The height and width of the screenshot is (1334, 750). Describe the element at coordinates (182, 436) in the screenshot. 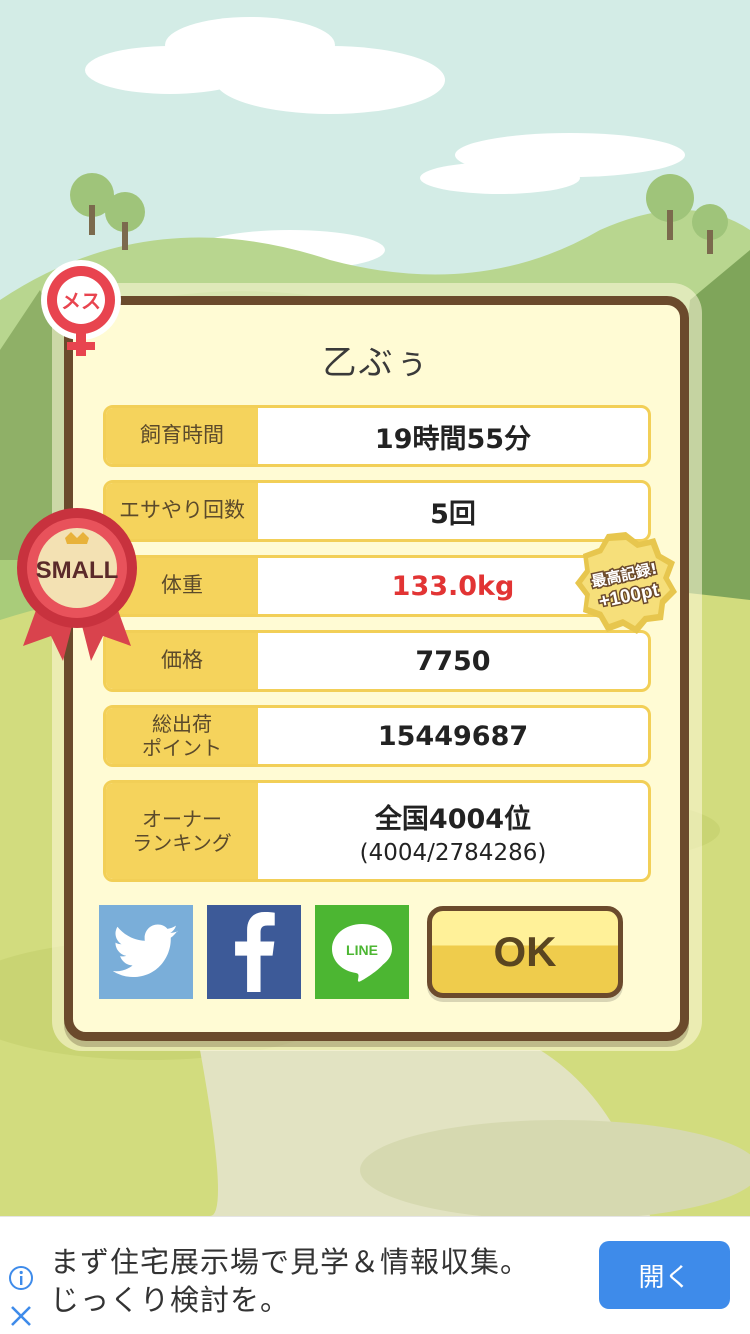

I see `stat-label: 飼育時間` at that location.